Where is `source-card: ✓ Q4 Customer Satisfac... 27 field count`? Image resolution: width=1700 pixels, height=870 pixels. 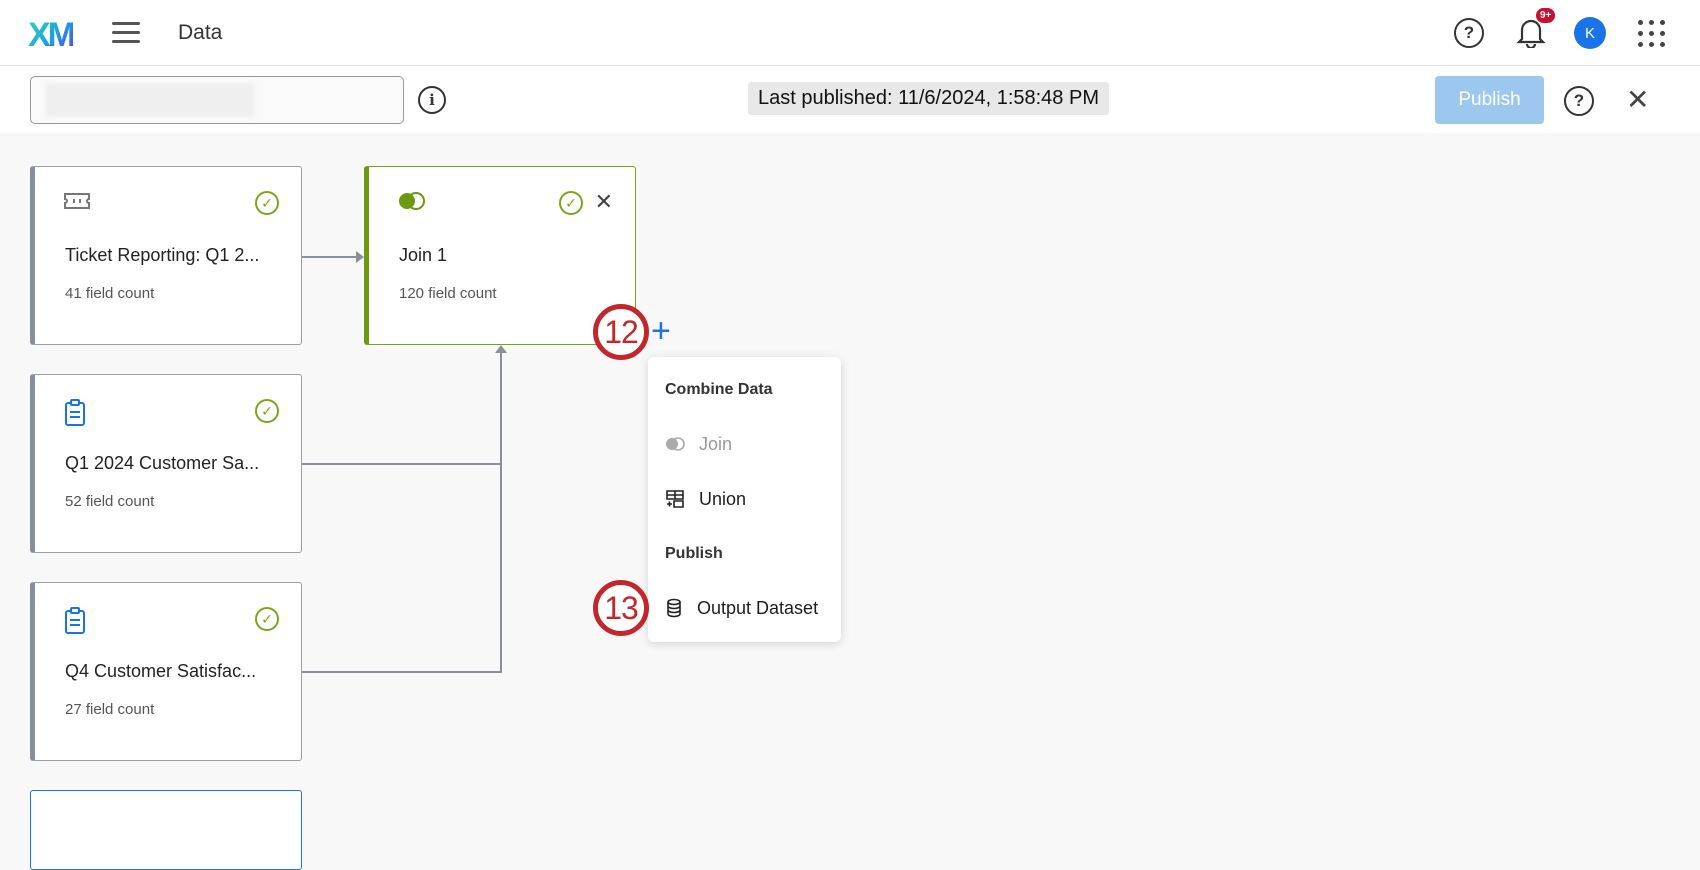
source-card: ✓ Q4 Customer Satisfac... 27 field count is located at coordinates (166, 671).